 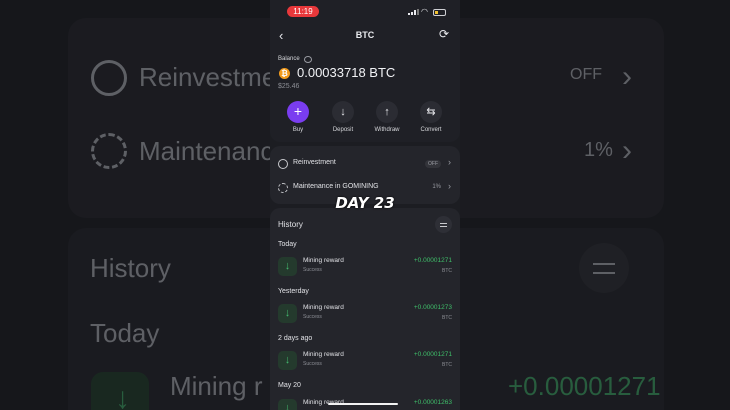 I want to click on wifi-icon: ◠, so click(x=424, y=11).